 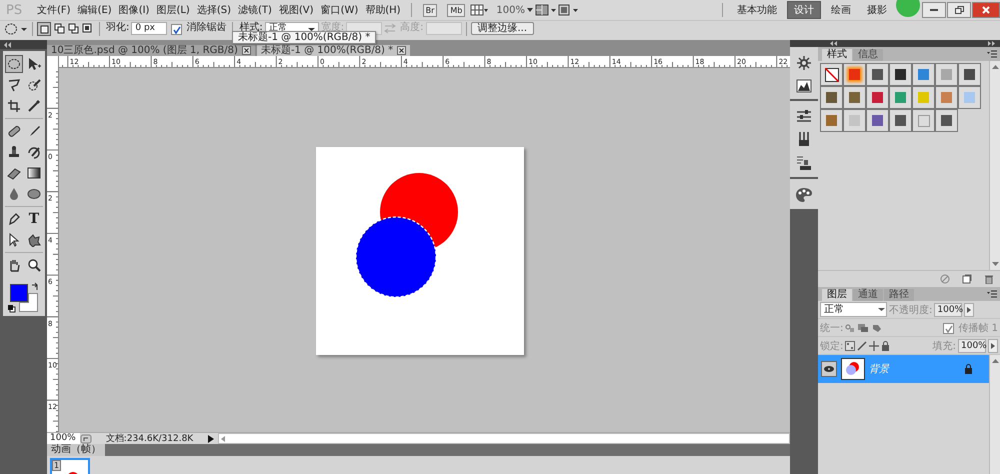 What do you see at coordinates (804, 63) in the screenshot?
I see `gear-icon` at bounding box center [804, 63].